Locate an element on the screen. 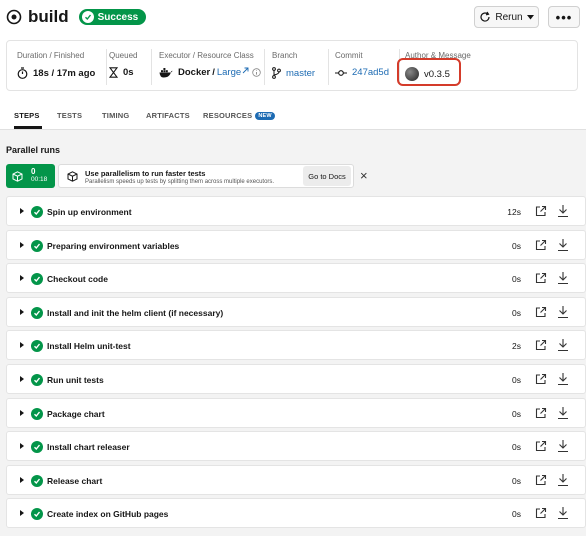 This screenshot has height=536, width=586. step-name: Checkout code is located at coordinates (77, 279).